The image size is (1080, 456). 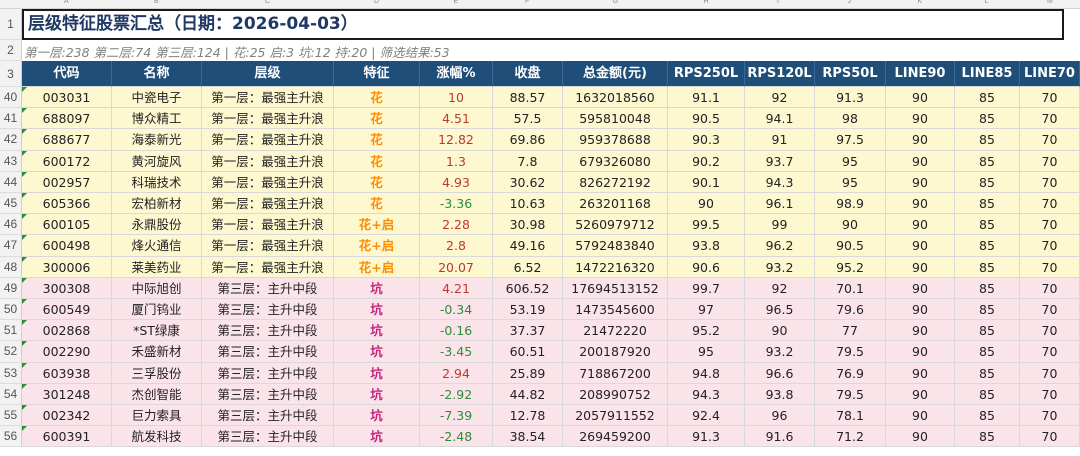 What do you see at coordinates (850, 437) in the screenshot?
I see `cell-rps50: 71.2` at bounding box center [850, 437].